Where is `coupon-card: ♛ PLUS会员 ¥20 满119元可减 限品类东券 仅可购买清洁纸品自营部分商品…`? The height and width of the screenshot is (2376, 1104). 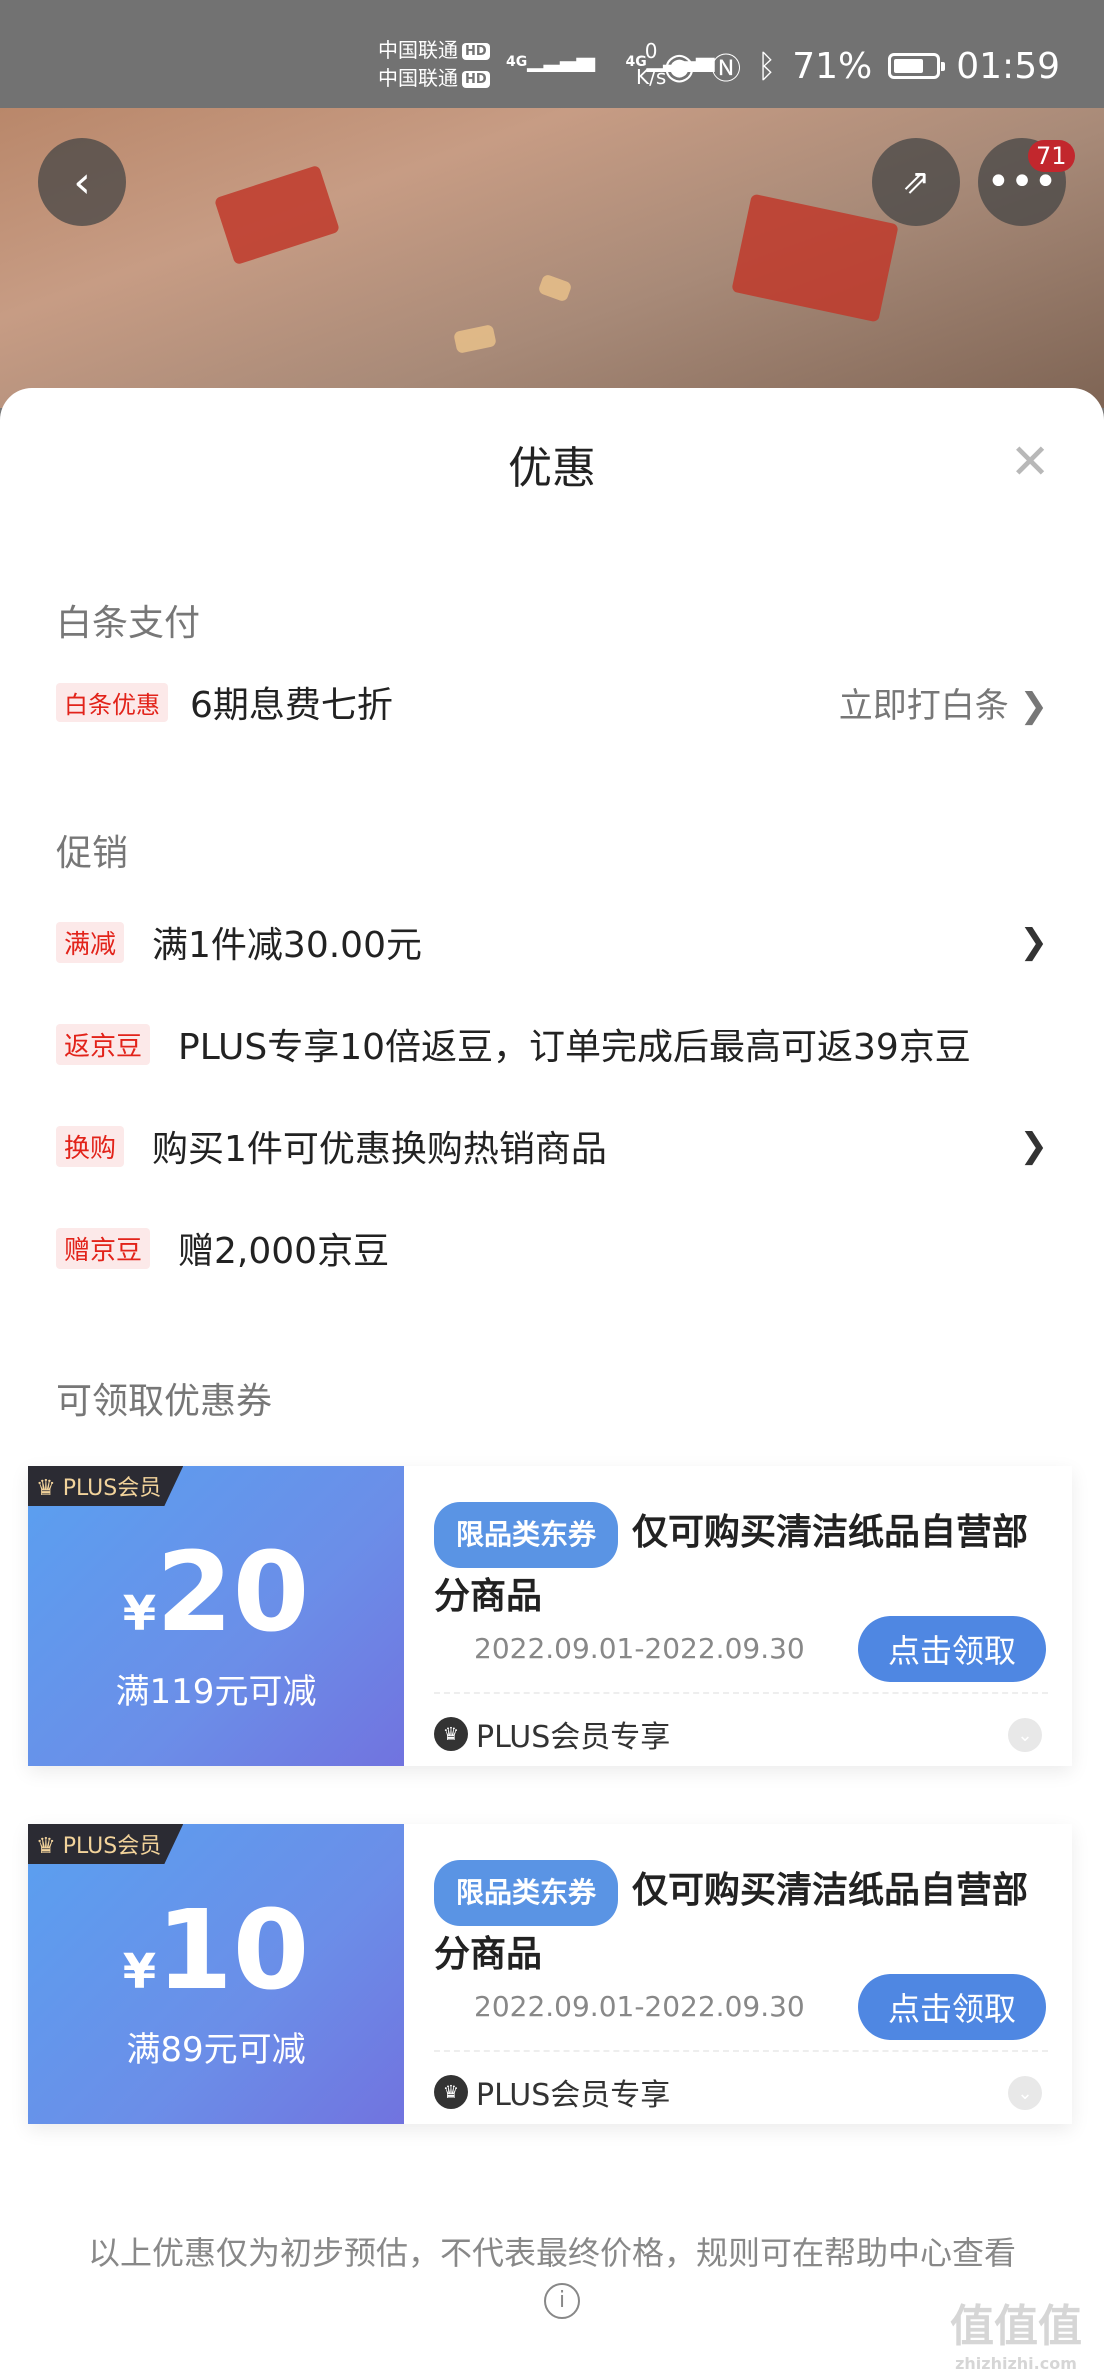
coupon-card: ♛ PLUS会员 ¥20 满119元可减 限品类东券 仅可购买清洁纸品自营部分商品… is located at coordinates (550, 1616).